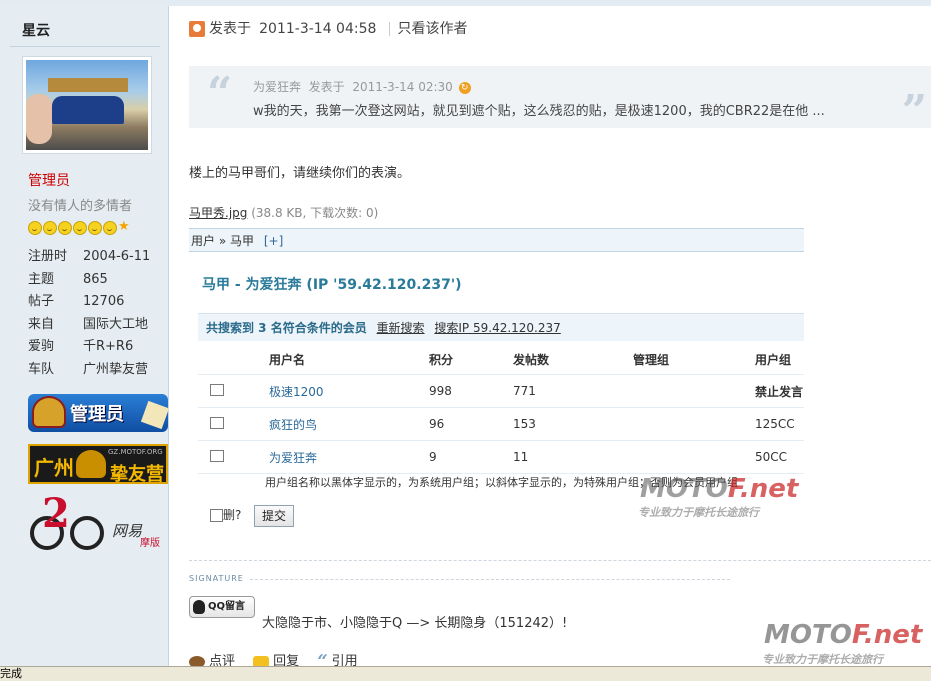 This screenshot has width=931, height=681. What do you see at coordinates (401, 328) in the screenshot?
I see `research-link: 重新搜索` at bounding box center [401, 328].